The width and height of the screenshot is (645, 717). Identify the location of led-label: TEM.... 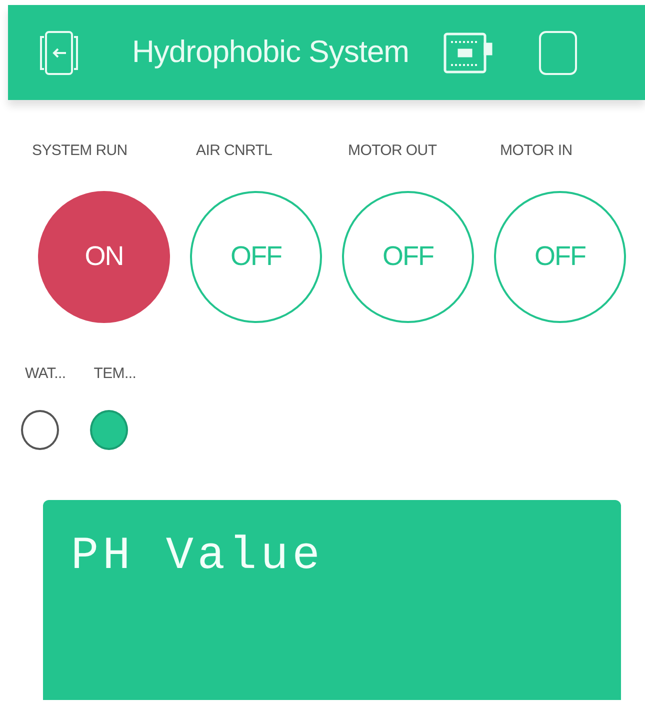
(115, 374).